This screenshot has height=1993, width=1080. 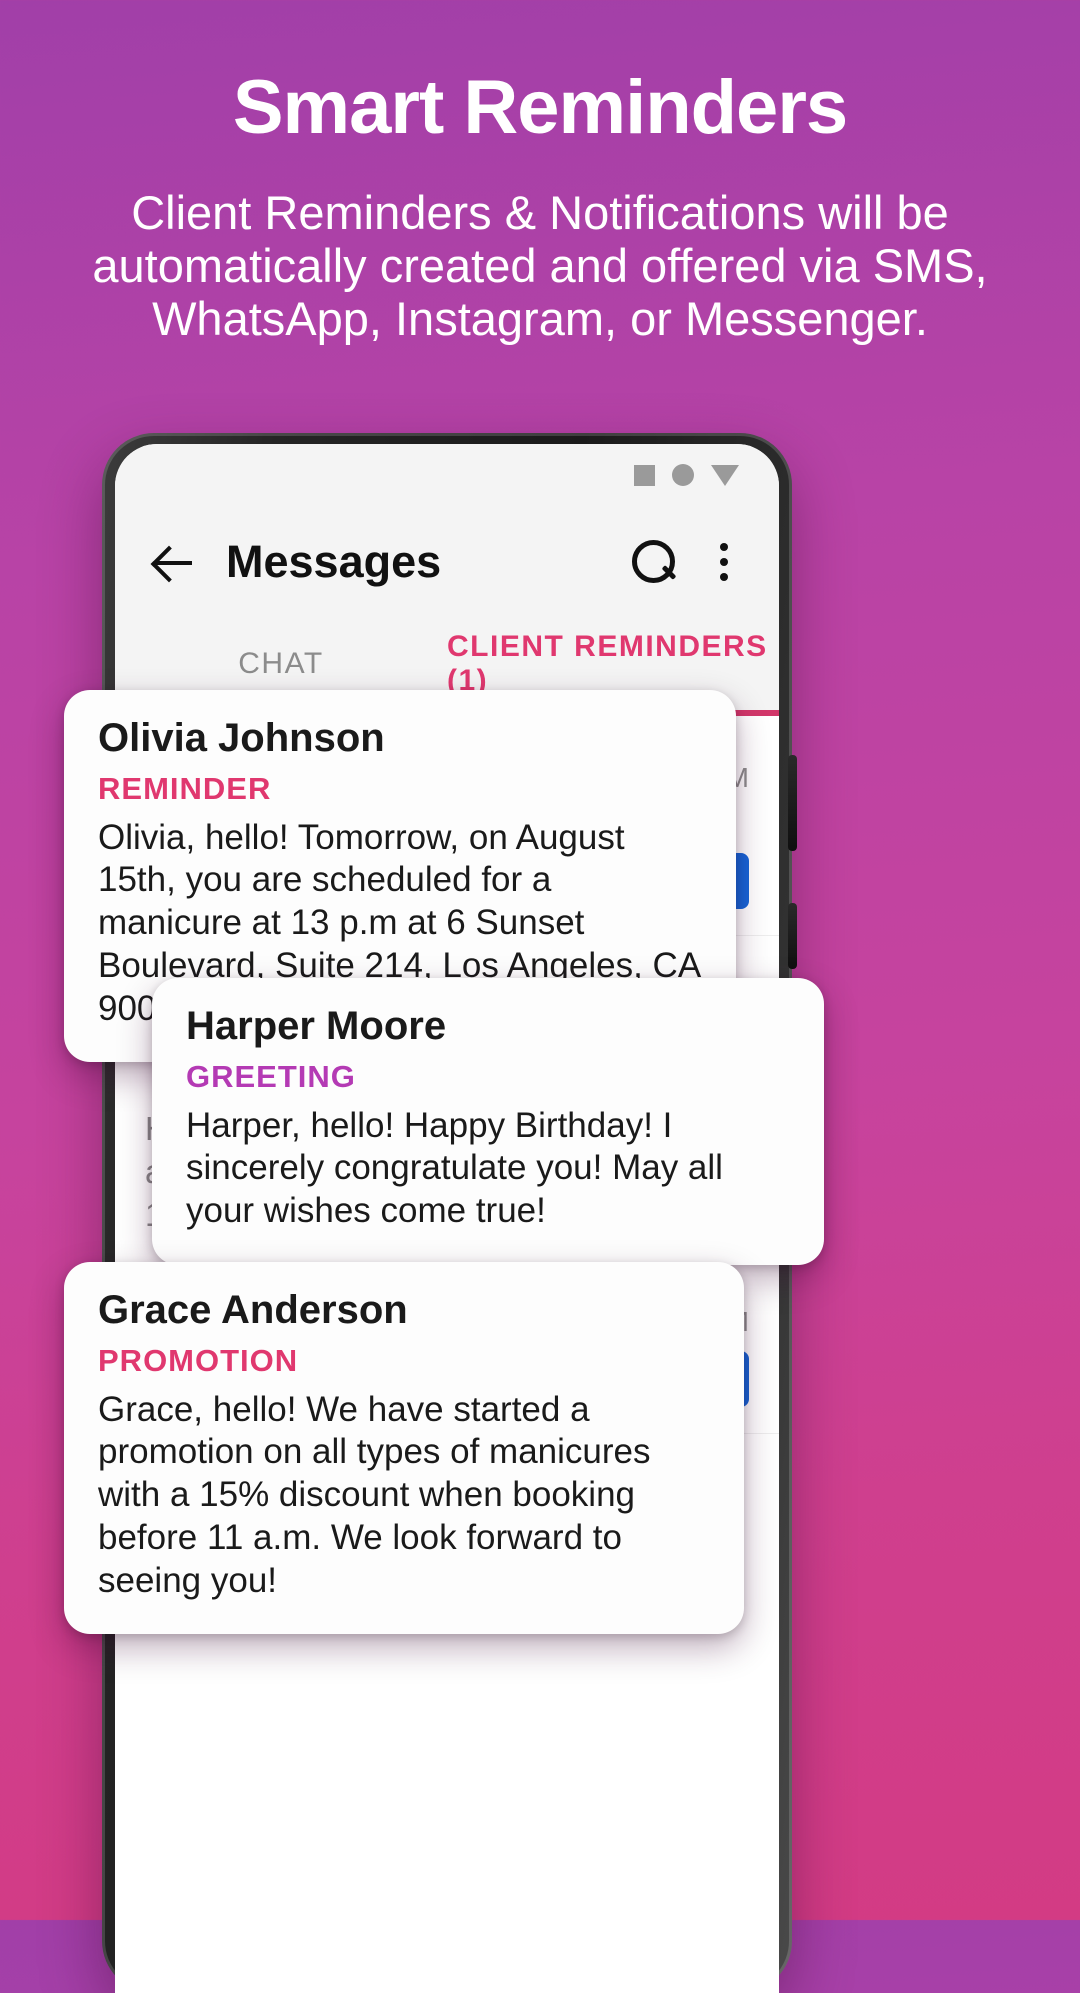 I want to click on card-client-name: Olivia Johnson, so click(x=241, y=738).